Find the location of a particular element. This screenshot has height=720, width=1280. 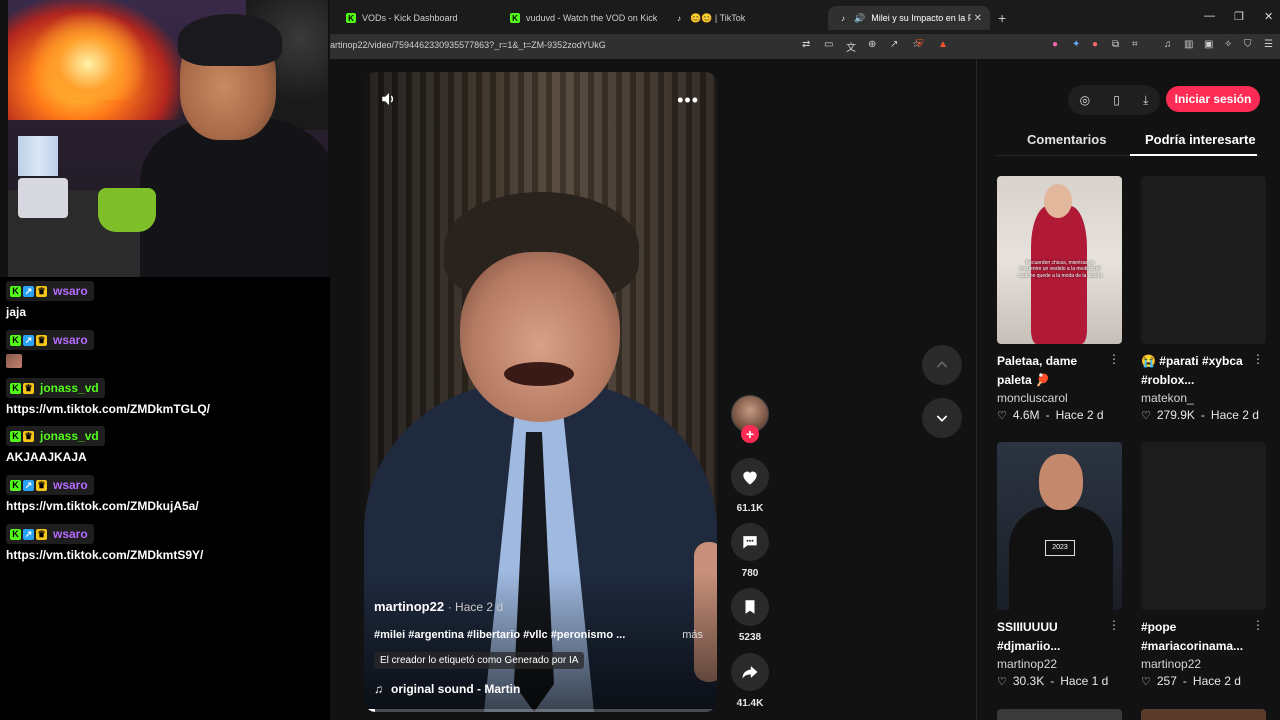

close-tab-icon: ✕ is located at coordinates (978, 18).